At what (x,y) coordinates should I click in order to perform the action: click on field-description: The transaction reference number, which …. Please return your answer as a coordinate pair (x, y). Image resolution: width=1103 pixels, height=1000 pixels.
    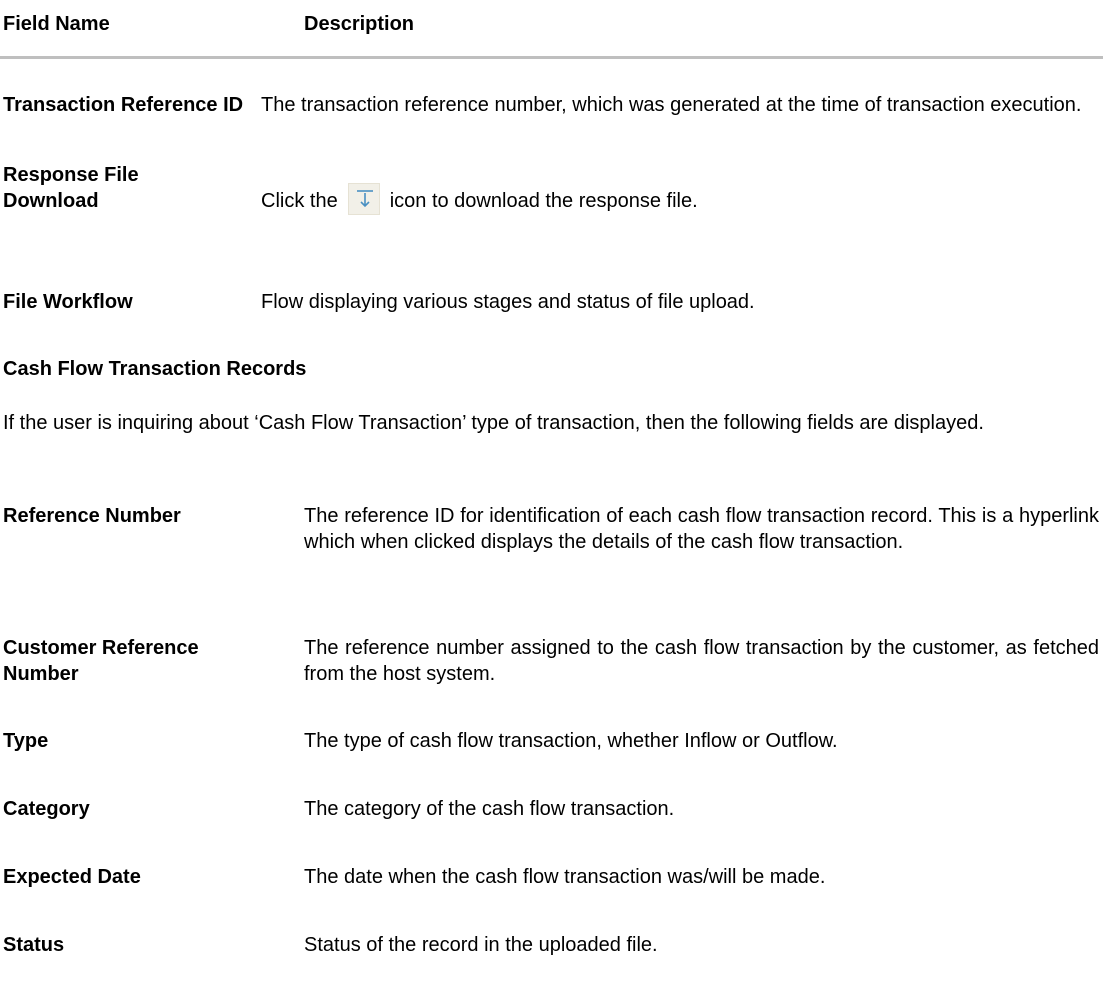
    Looking at the image, I should click on (671, 105).